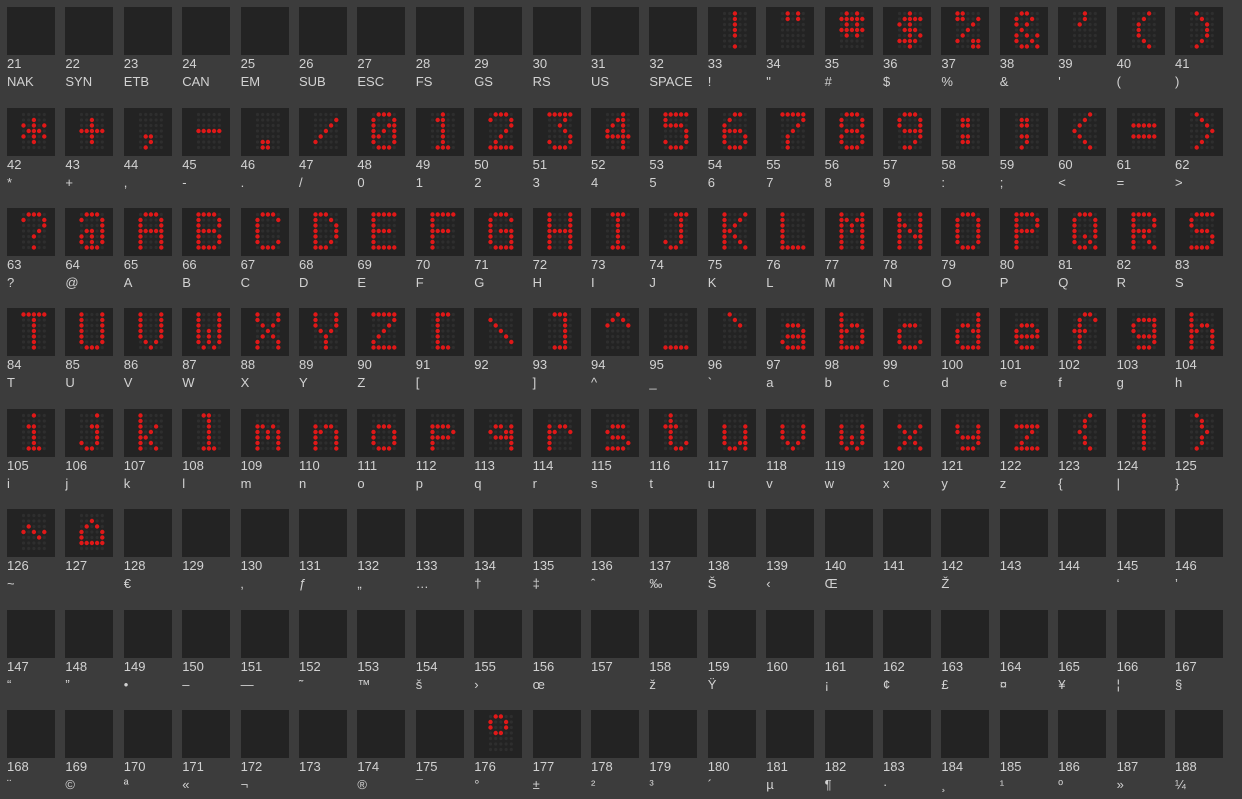 The image size is (1242, 799). What do you see at coordinates (379, 450) in the screenshot?
I see `glyph-cell: 111 o` at bounding box center [379, 450].